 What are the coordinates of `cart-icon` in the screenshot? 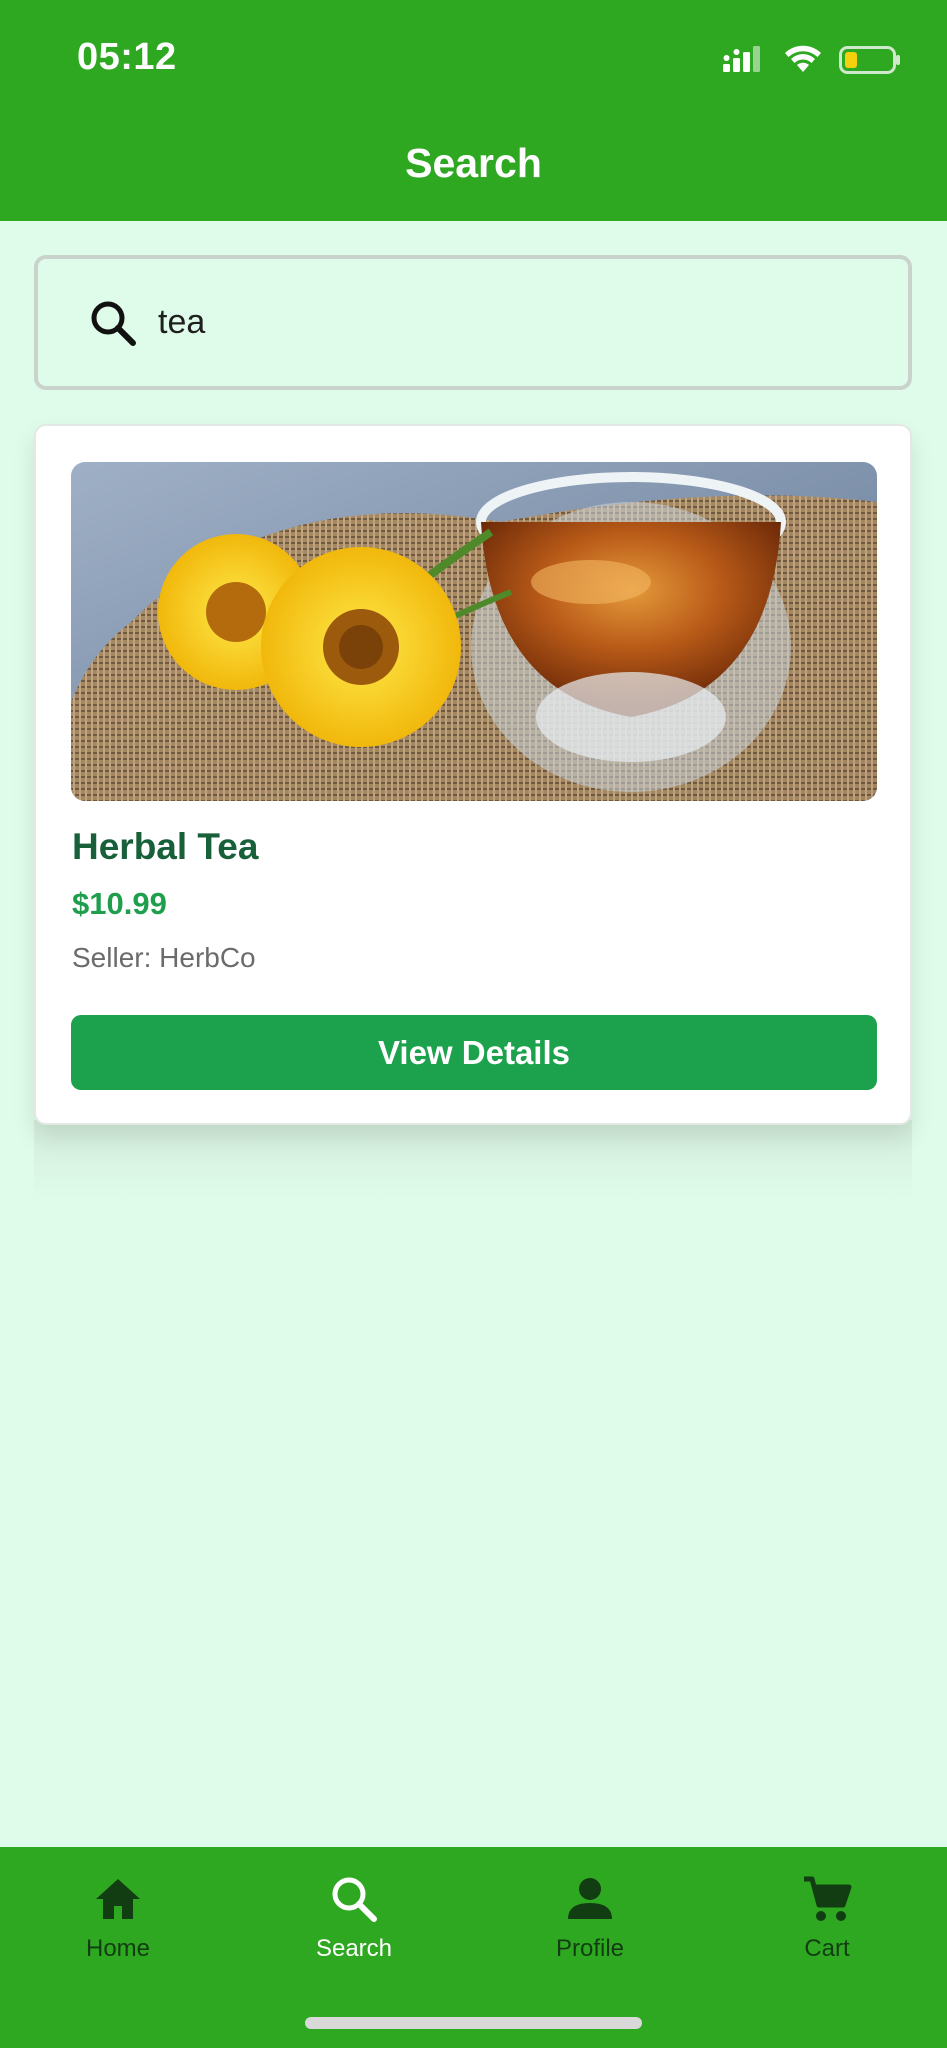 It's located at (828, 1898).